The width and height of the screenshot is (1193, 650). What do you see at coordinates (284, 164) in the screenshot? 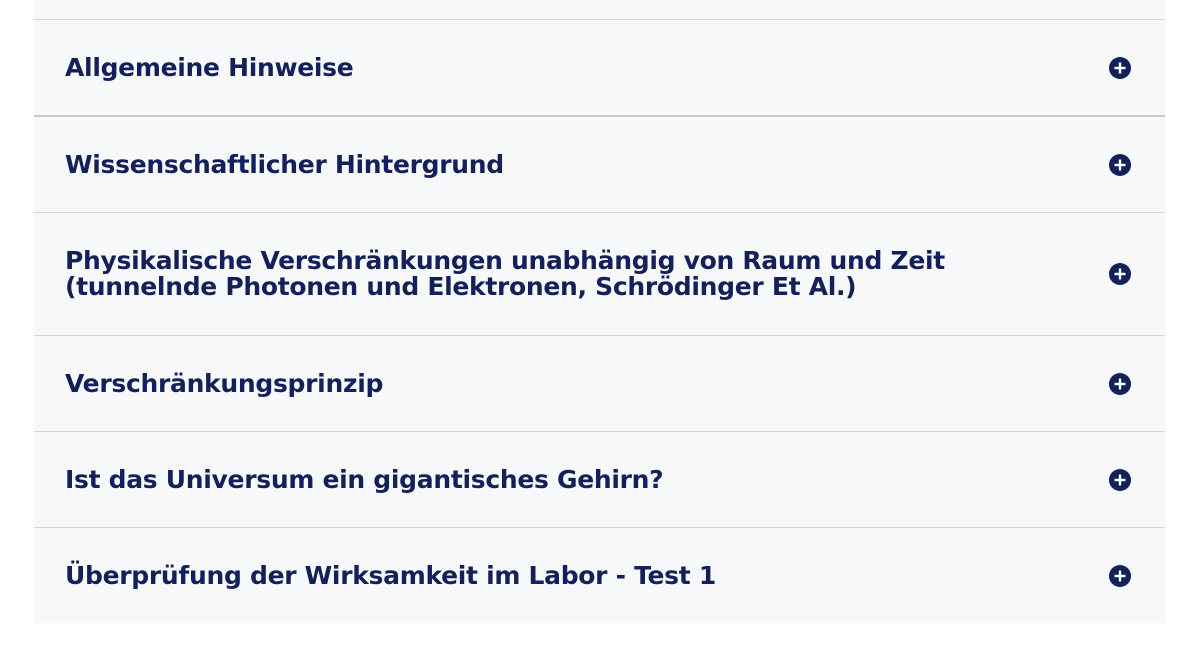
I see `accordion-item-title: Wissenschaftlicher Hintergrund` at bounding box center [284, 164].